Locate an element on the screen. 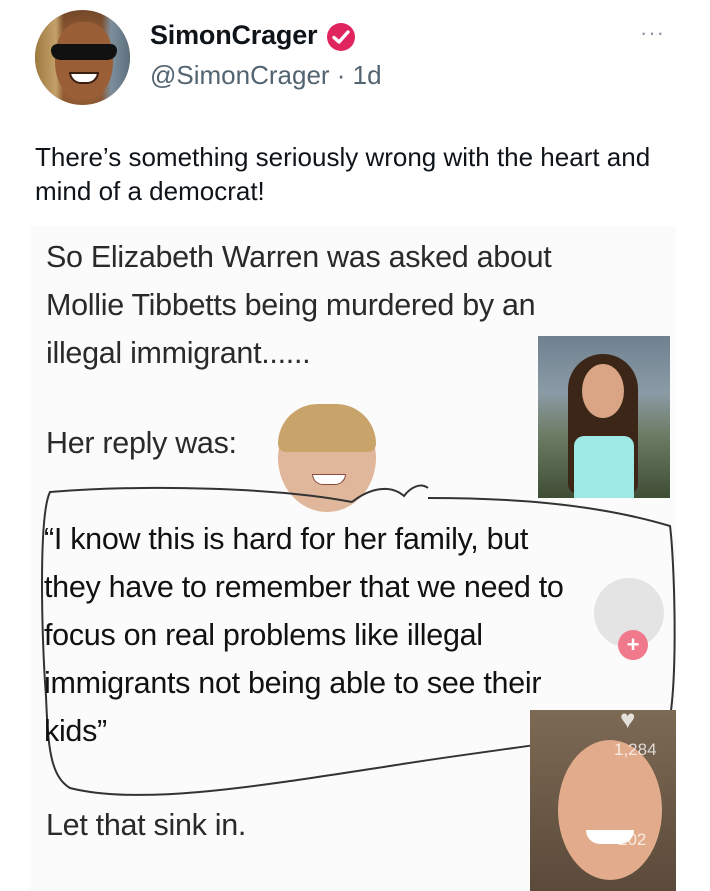  share-count: 202 is located at coordinates (632, 839).